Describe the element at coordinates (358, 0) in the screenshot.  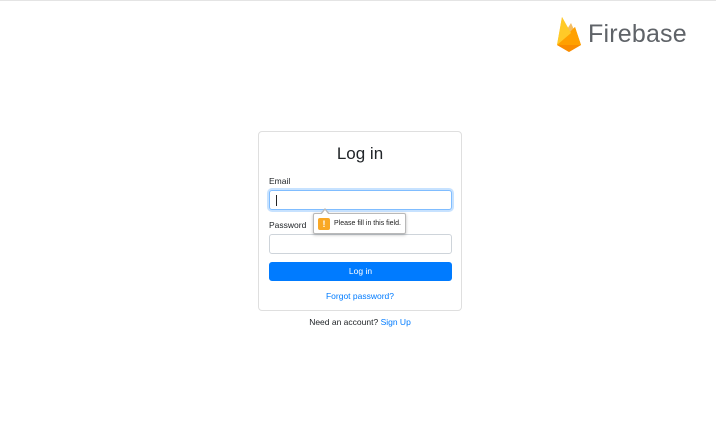
I see `top-border` at that location.